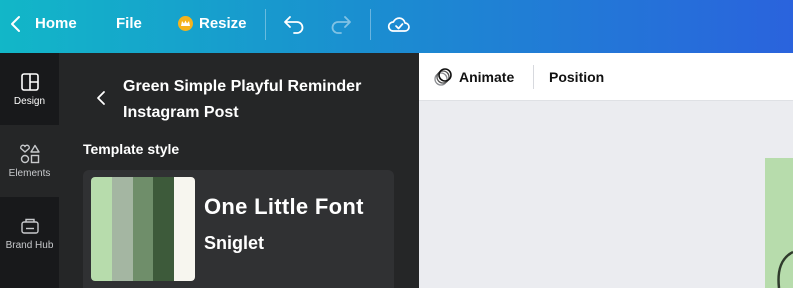 Image resolution: width=793 pixels, height=288 pixels. Describe the element at coordinates (606, 77) in the screenshot. I see `context-toolbar: Animate Position` at that location.